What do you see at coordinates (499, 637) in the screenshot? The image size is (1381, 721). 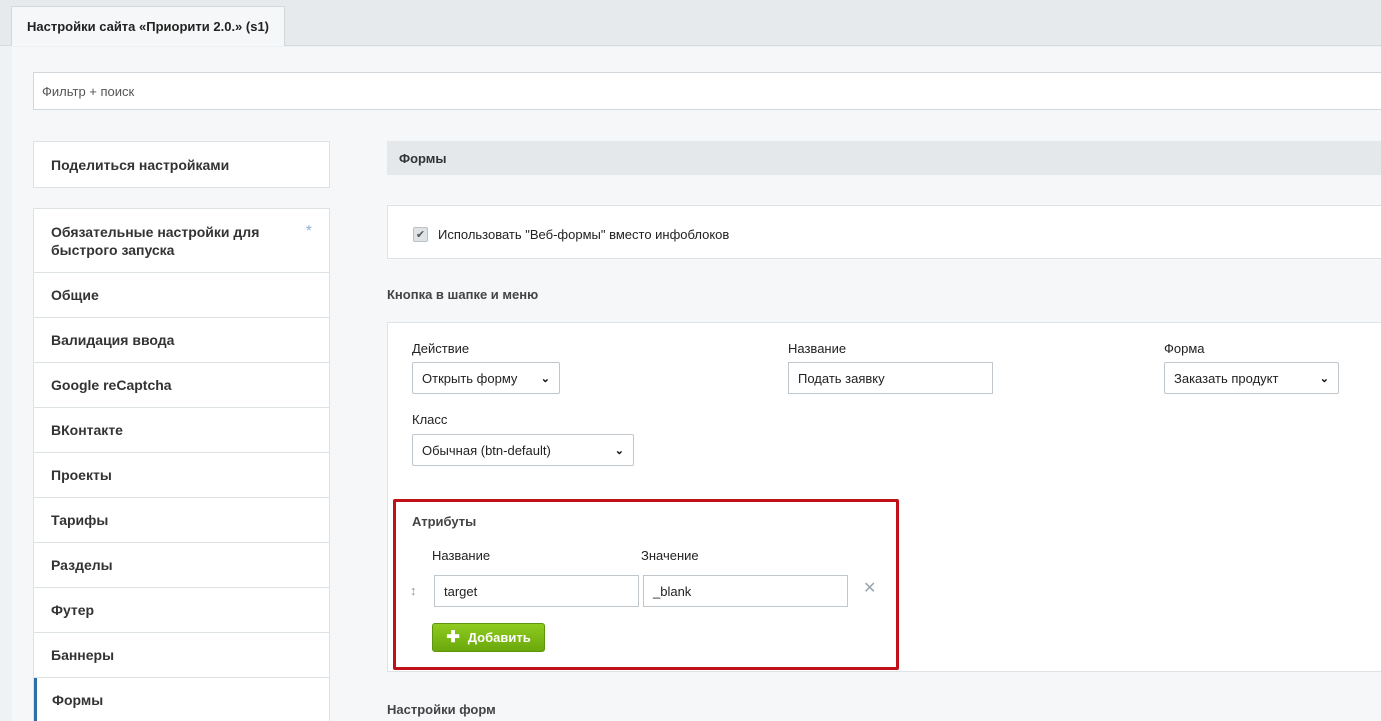 I see `add-attribute-label: Добавить` at bounding box center [499, 637].